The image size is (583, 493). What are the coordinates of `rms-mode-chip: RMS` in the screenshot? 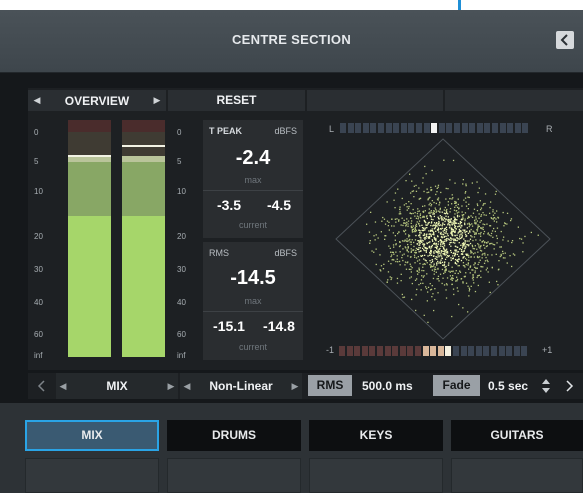 It's located at (330, 385).